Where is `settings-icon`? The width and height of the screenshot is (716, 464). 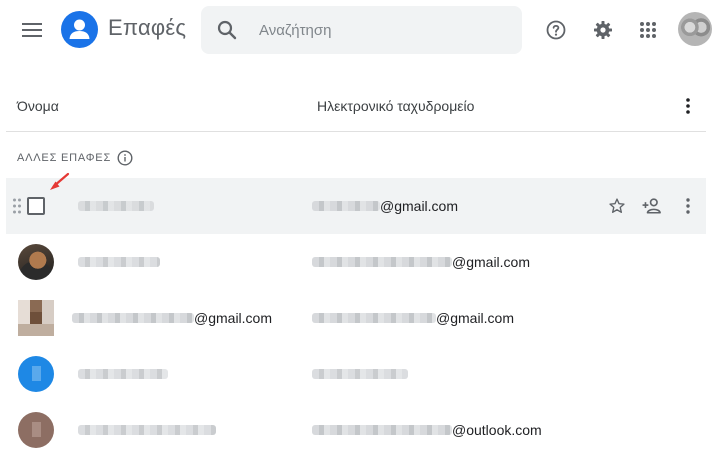
settings-icon is located at coordinates (603, 30).